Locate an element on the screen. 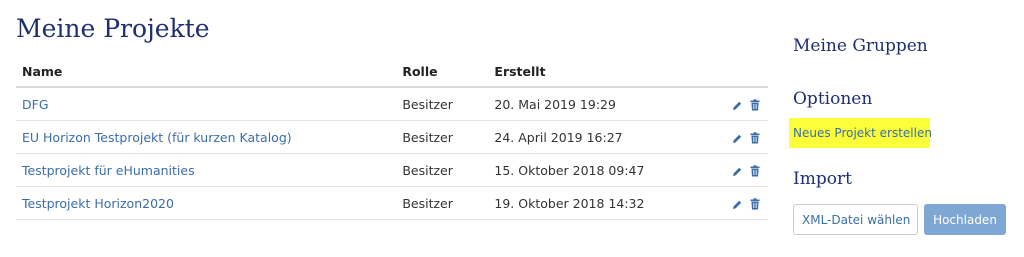 This screenshot has height=257, width=1024. table-row: DFG Besitzer 20. Mai 2019 19:29 is located at coordinates (392, 104).